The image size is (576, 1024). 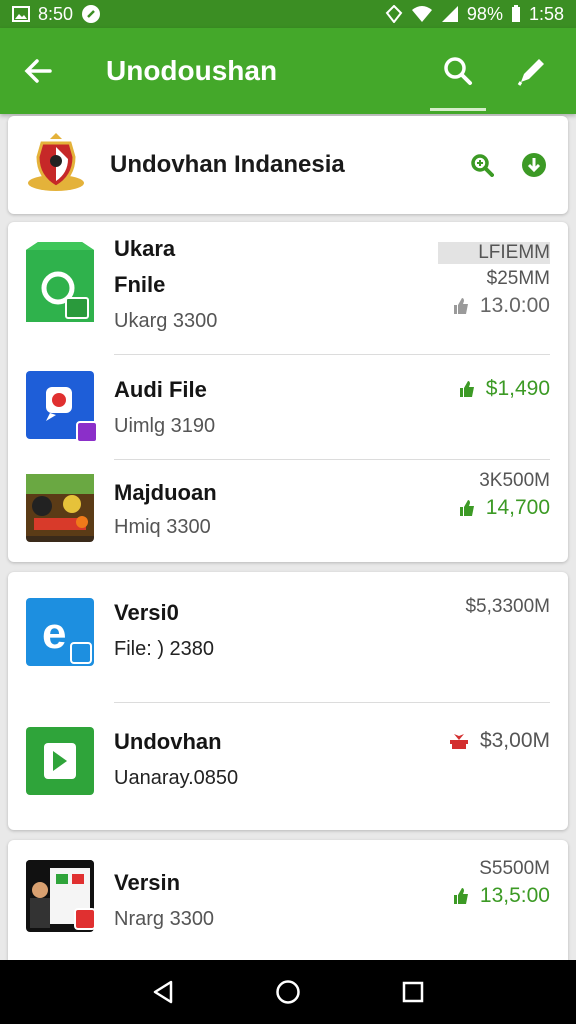 What do you see at coordinates (514, 895) in the screenshot?
I see `app-price-value: 13,5:00` at bounding box center [514, 895].